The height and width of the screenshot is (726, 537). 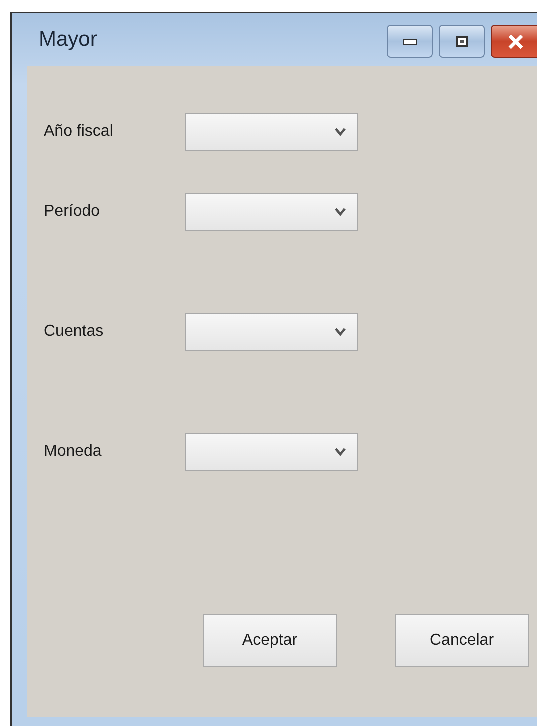 I want to click on dialog-button: Cancelar, so click(x=462, y=640).